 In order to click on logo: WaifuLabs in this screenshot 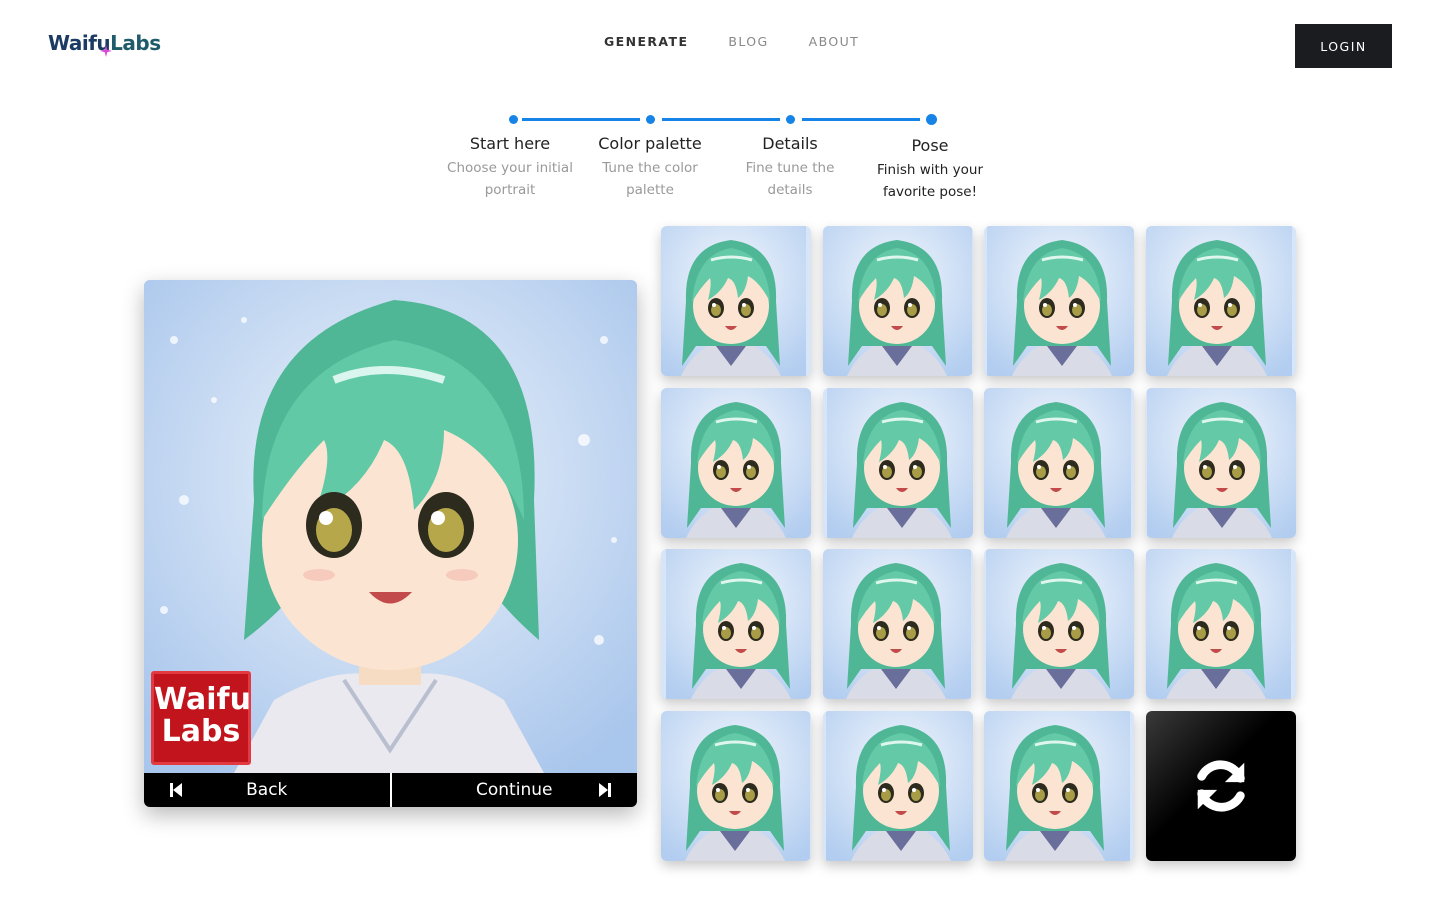, I will do `click(104, 45)`.